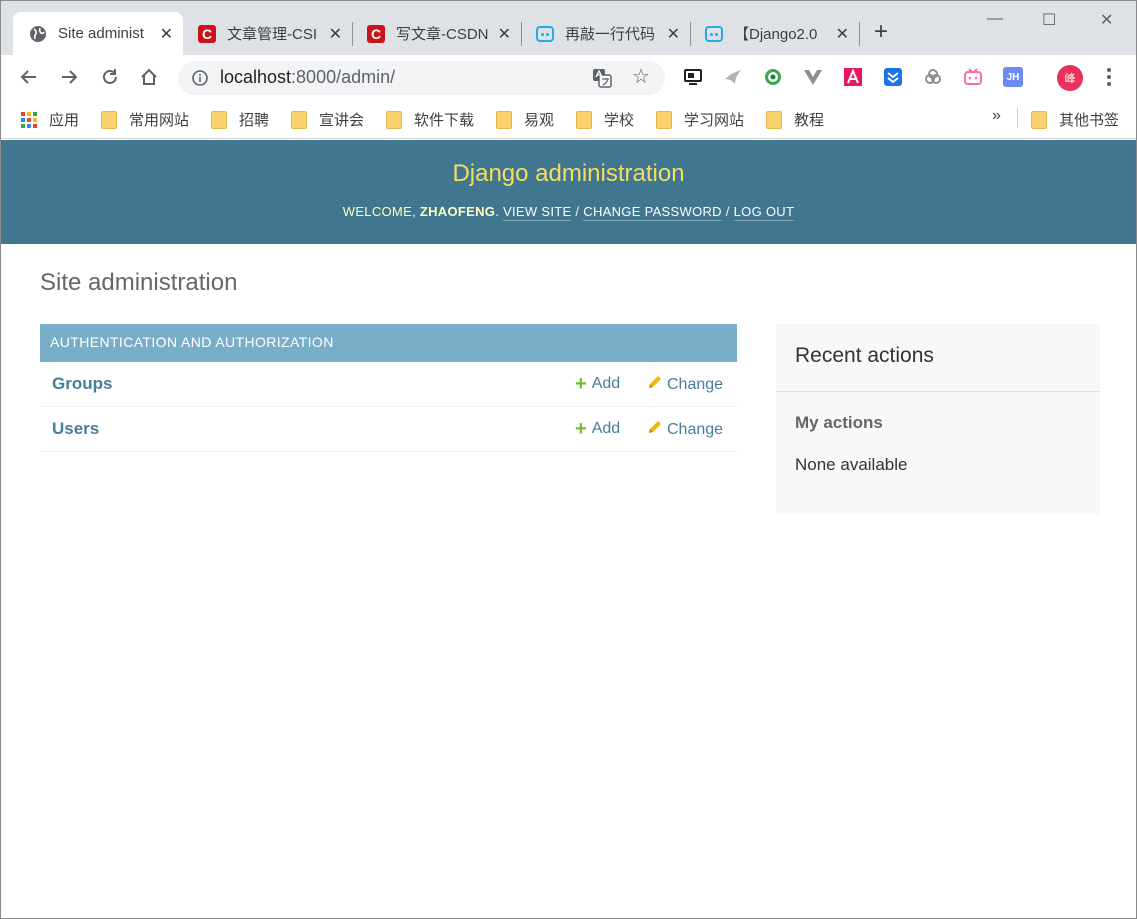 This screenshot has width=1137, height=919. Describe the element at coordinates (839, 422) in the screenshot. I see `my-actions-heading: My actions` at that location.